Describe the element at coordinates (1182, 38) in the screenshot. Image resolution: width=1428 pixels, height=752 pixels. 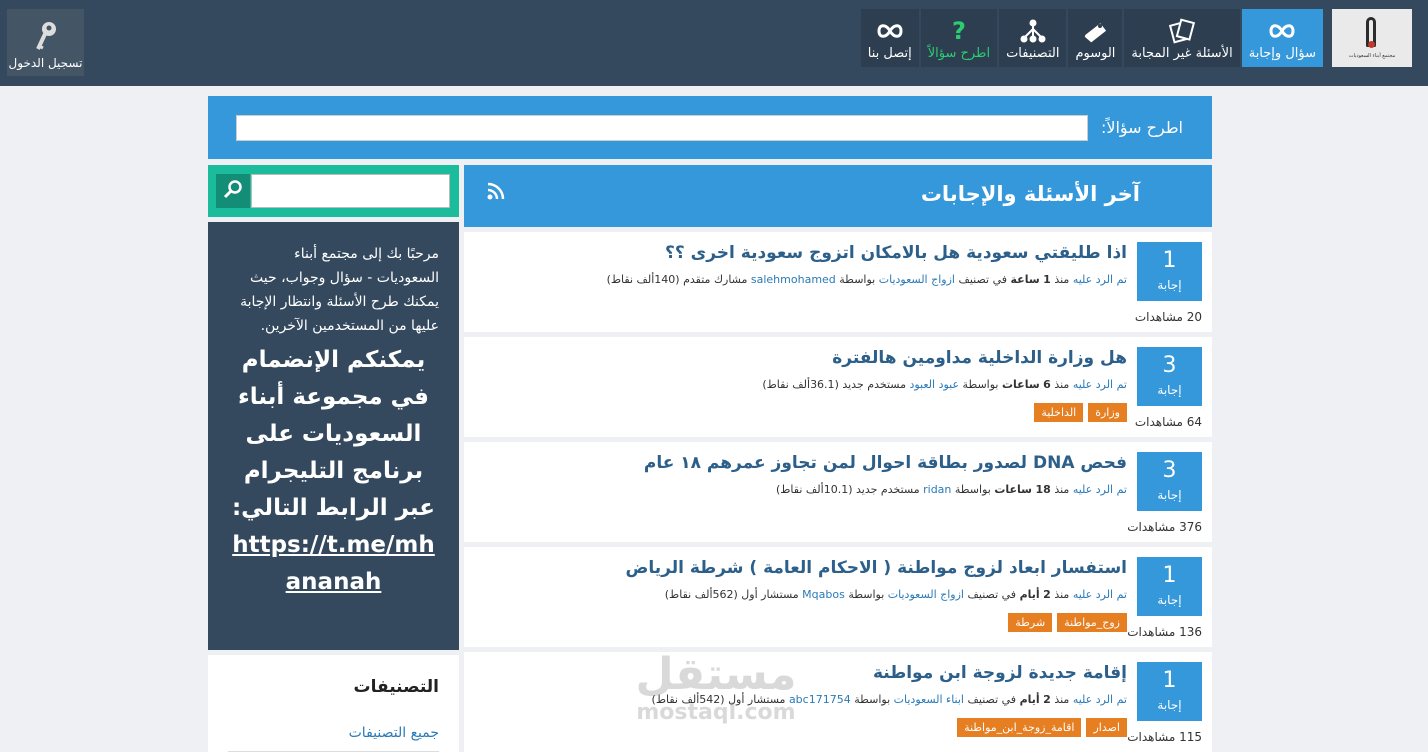
I see `nav-unanswered: الأسئلة غير المجابة` at that location.